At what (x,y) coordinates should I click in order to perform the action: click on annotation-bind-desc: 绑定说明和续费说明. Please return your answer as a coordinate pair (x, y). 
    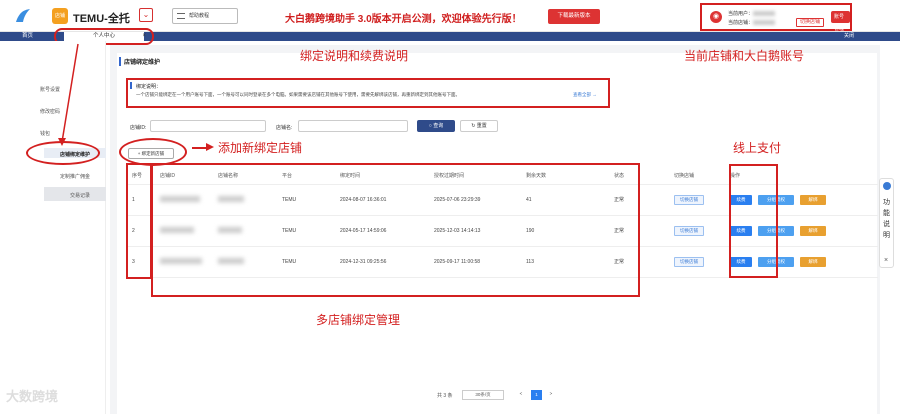
    Looking at the image, I should click on (354, 56).